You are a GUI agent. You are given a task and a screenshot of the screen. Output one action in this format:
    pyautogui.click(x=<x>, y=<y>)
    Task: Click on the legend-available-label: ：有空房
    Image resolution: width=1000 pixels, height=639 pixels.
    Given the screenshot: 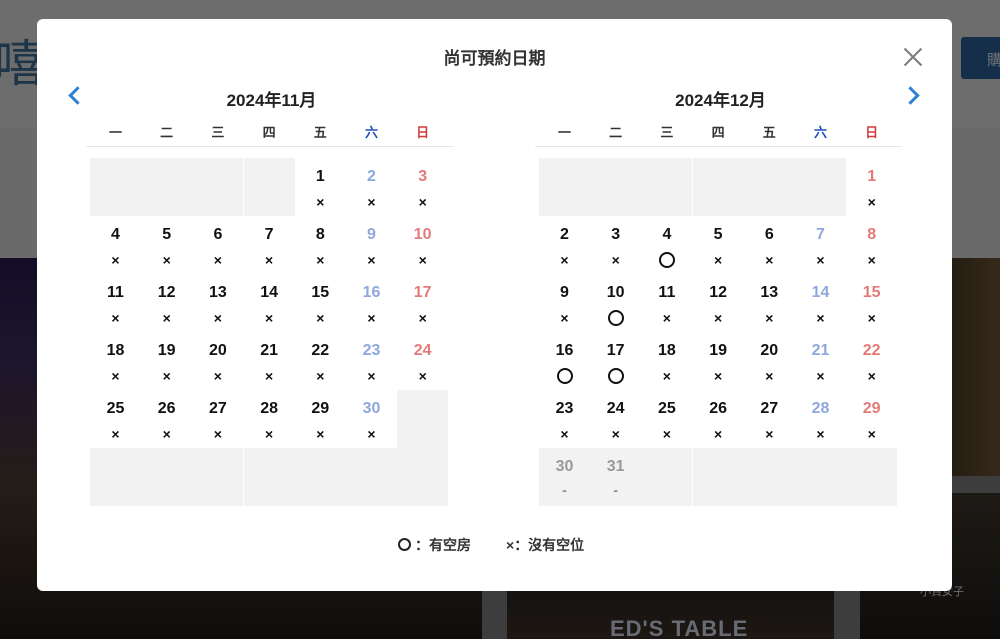 What is the action you would take?
    pyautogui.click(x=443, y=545)
    